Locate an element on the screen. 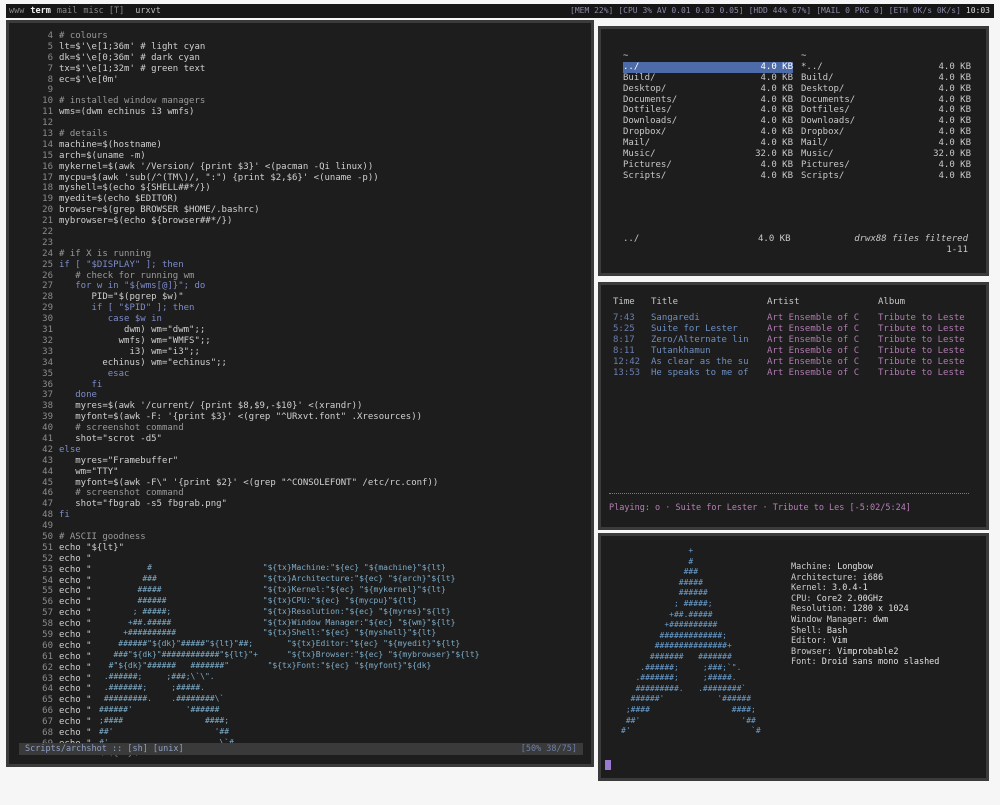  code-line: 19 myedit=$(echo $EDITOR) is located at coordinates (227, 199).